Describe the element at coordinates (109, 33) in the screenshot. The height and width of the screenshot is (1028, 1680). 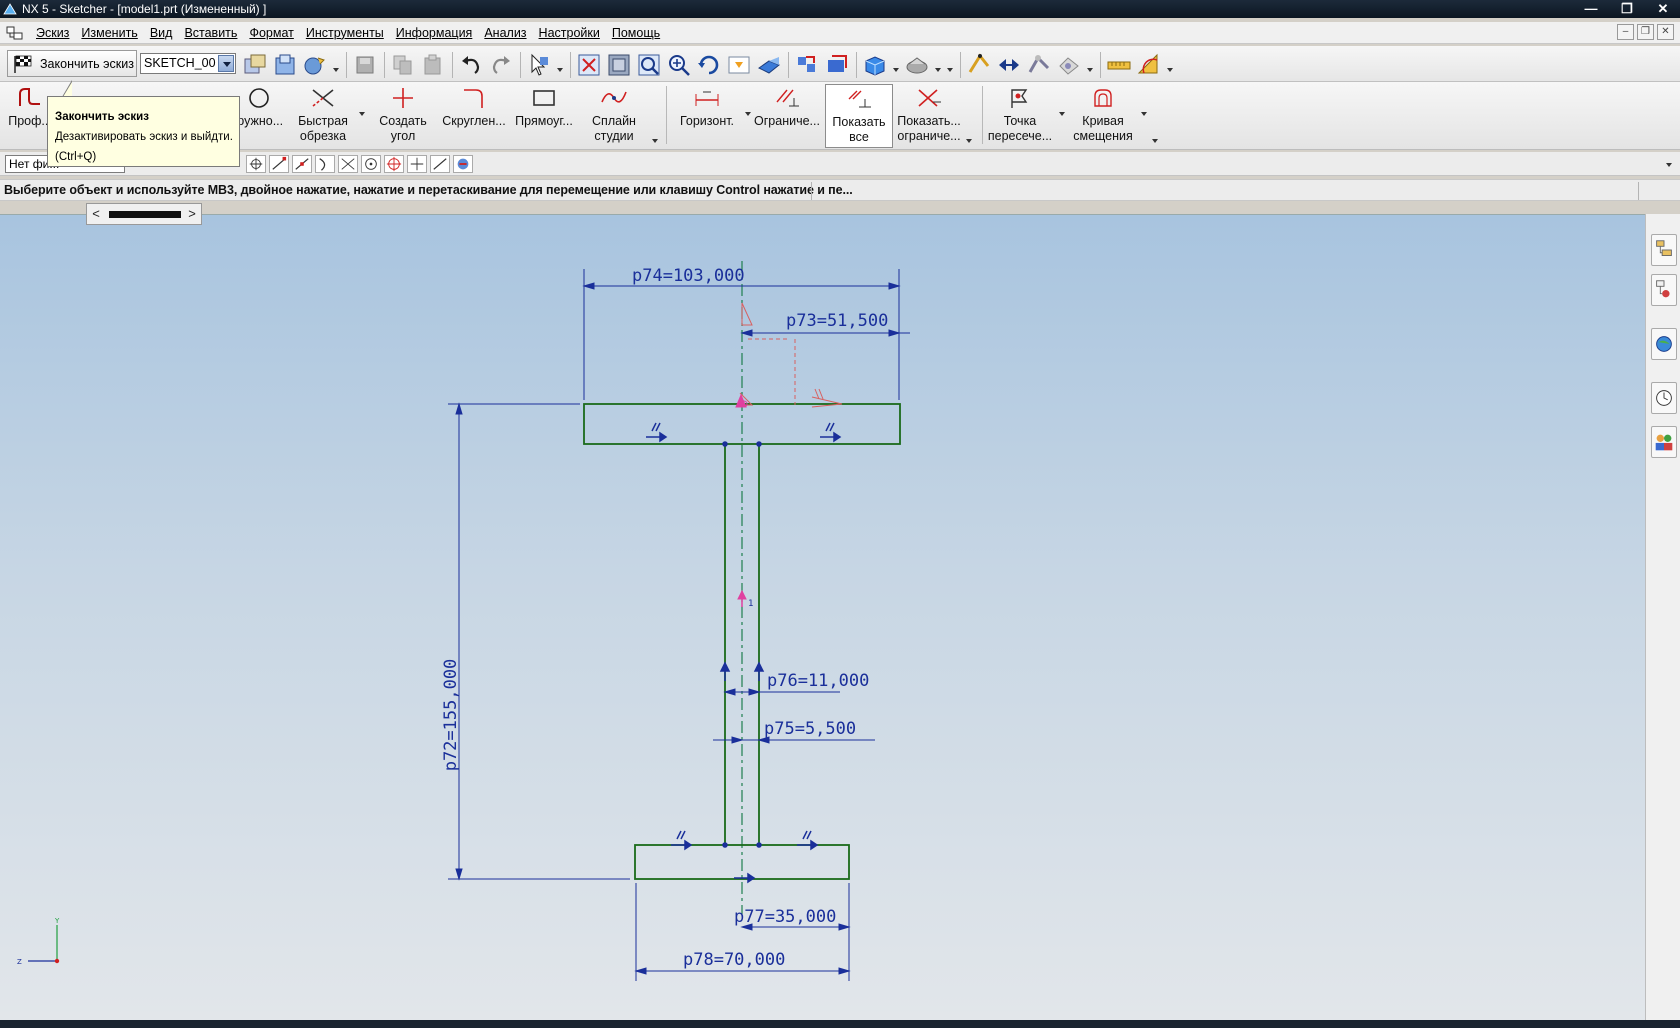
I see `menu-edit: Изменить` at that location.